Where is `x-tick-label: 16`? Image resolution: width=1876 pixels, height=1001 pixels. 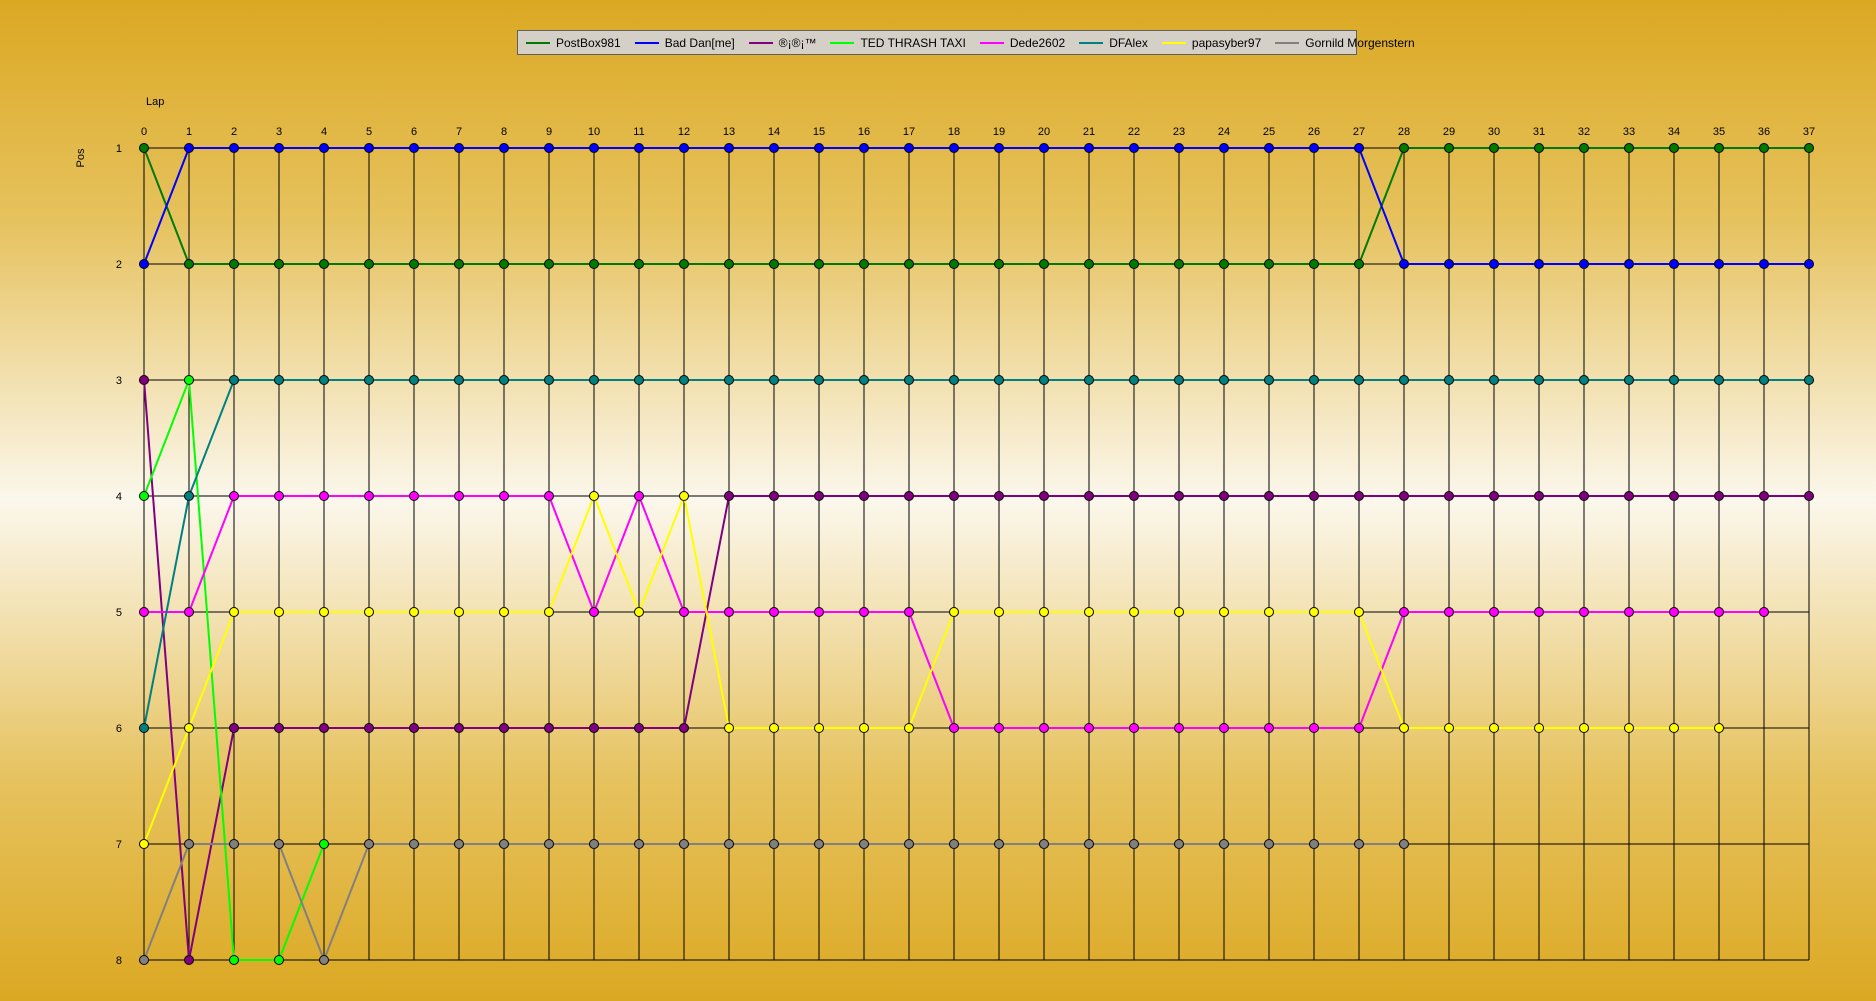
x-tick-label: 16 is located at coordinates (864, 132).